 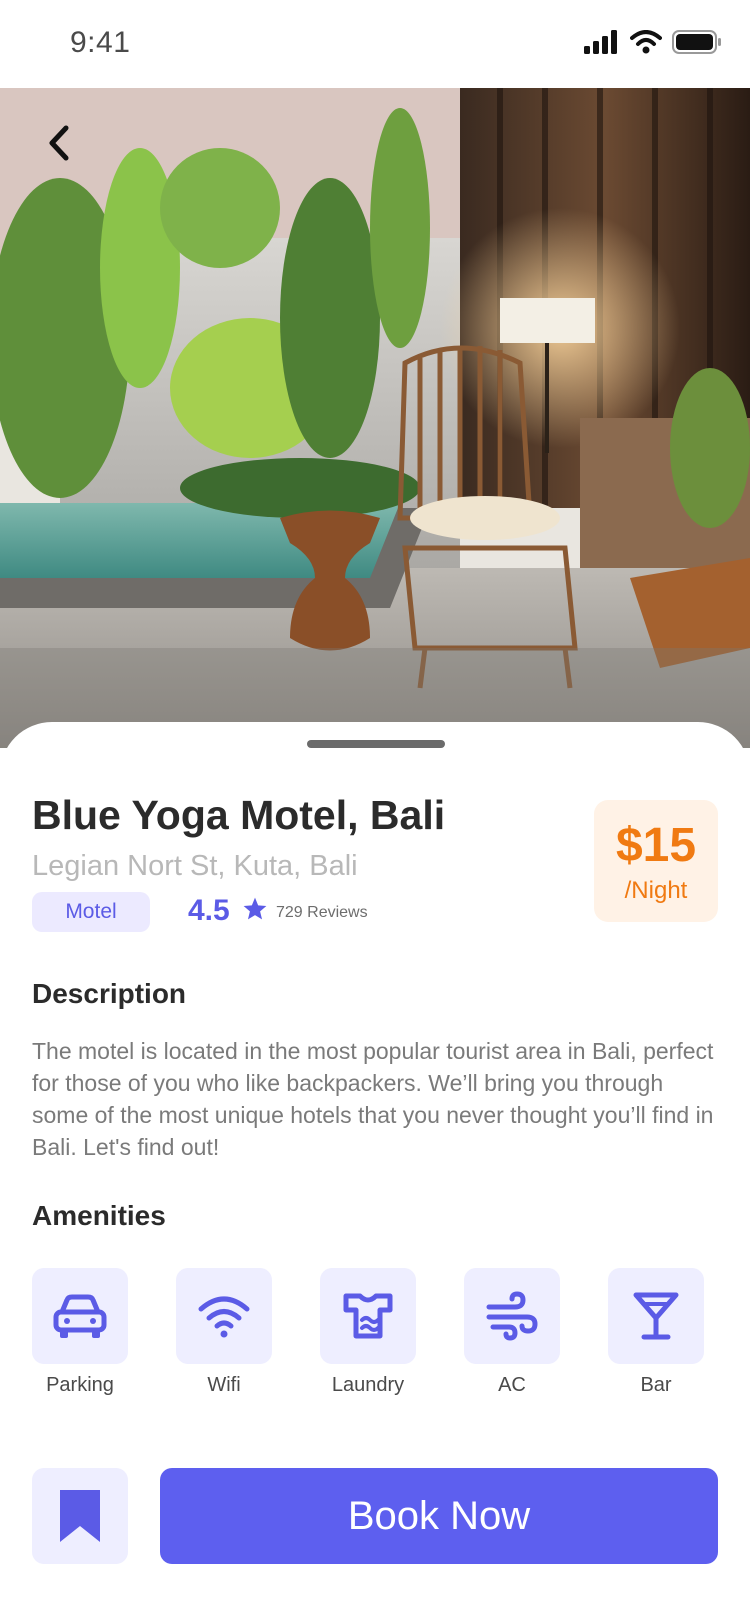 I want to click on wind-icon, so click(x=512, y=1316).